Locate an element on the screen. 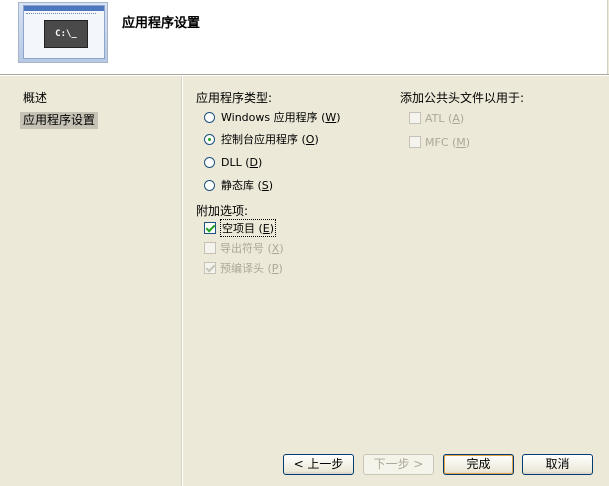 The height and width of the screenshot is (486, 609). radio-dll: DLL (D) is located at coordinates (233, 162).